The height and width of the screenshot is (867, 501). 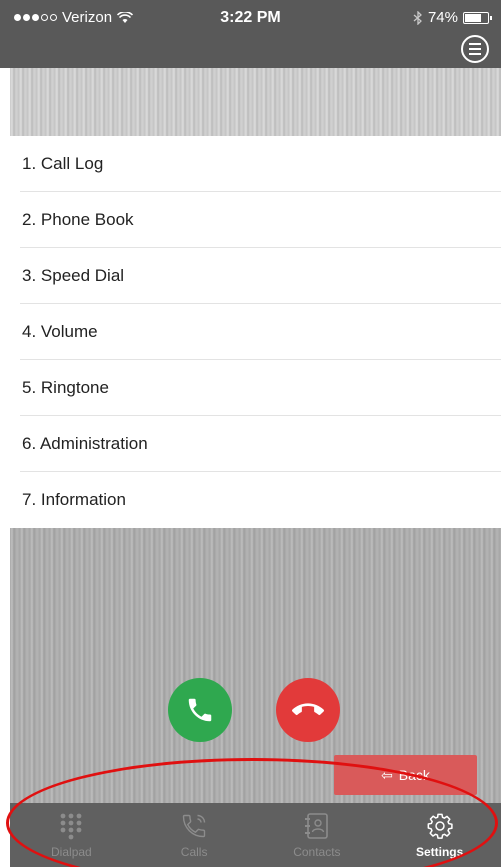 I want to click on menu-item-label: 5. Ringtone, so click(x=65, y=387).